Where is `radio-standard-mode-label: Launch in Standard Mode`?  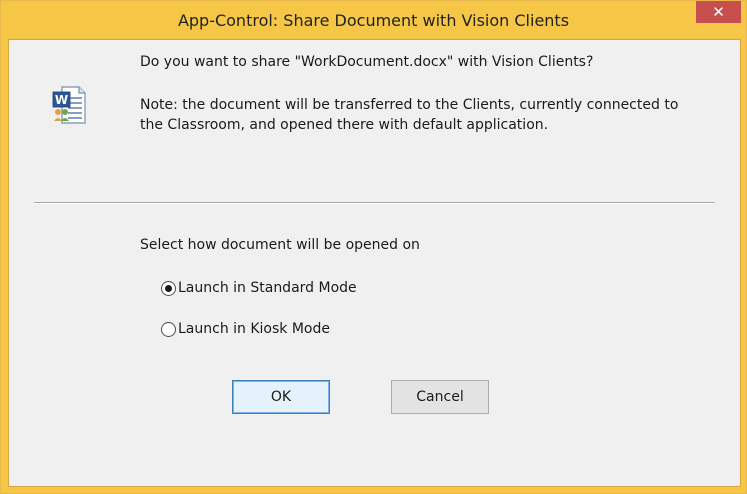 radio-standard-mode-label: Launch in Standard Mode is located at coordinates (267, 288).